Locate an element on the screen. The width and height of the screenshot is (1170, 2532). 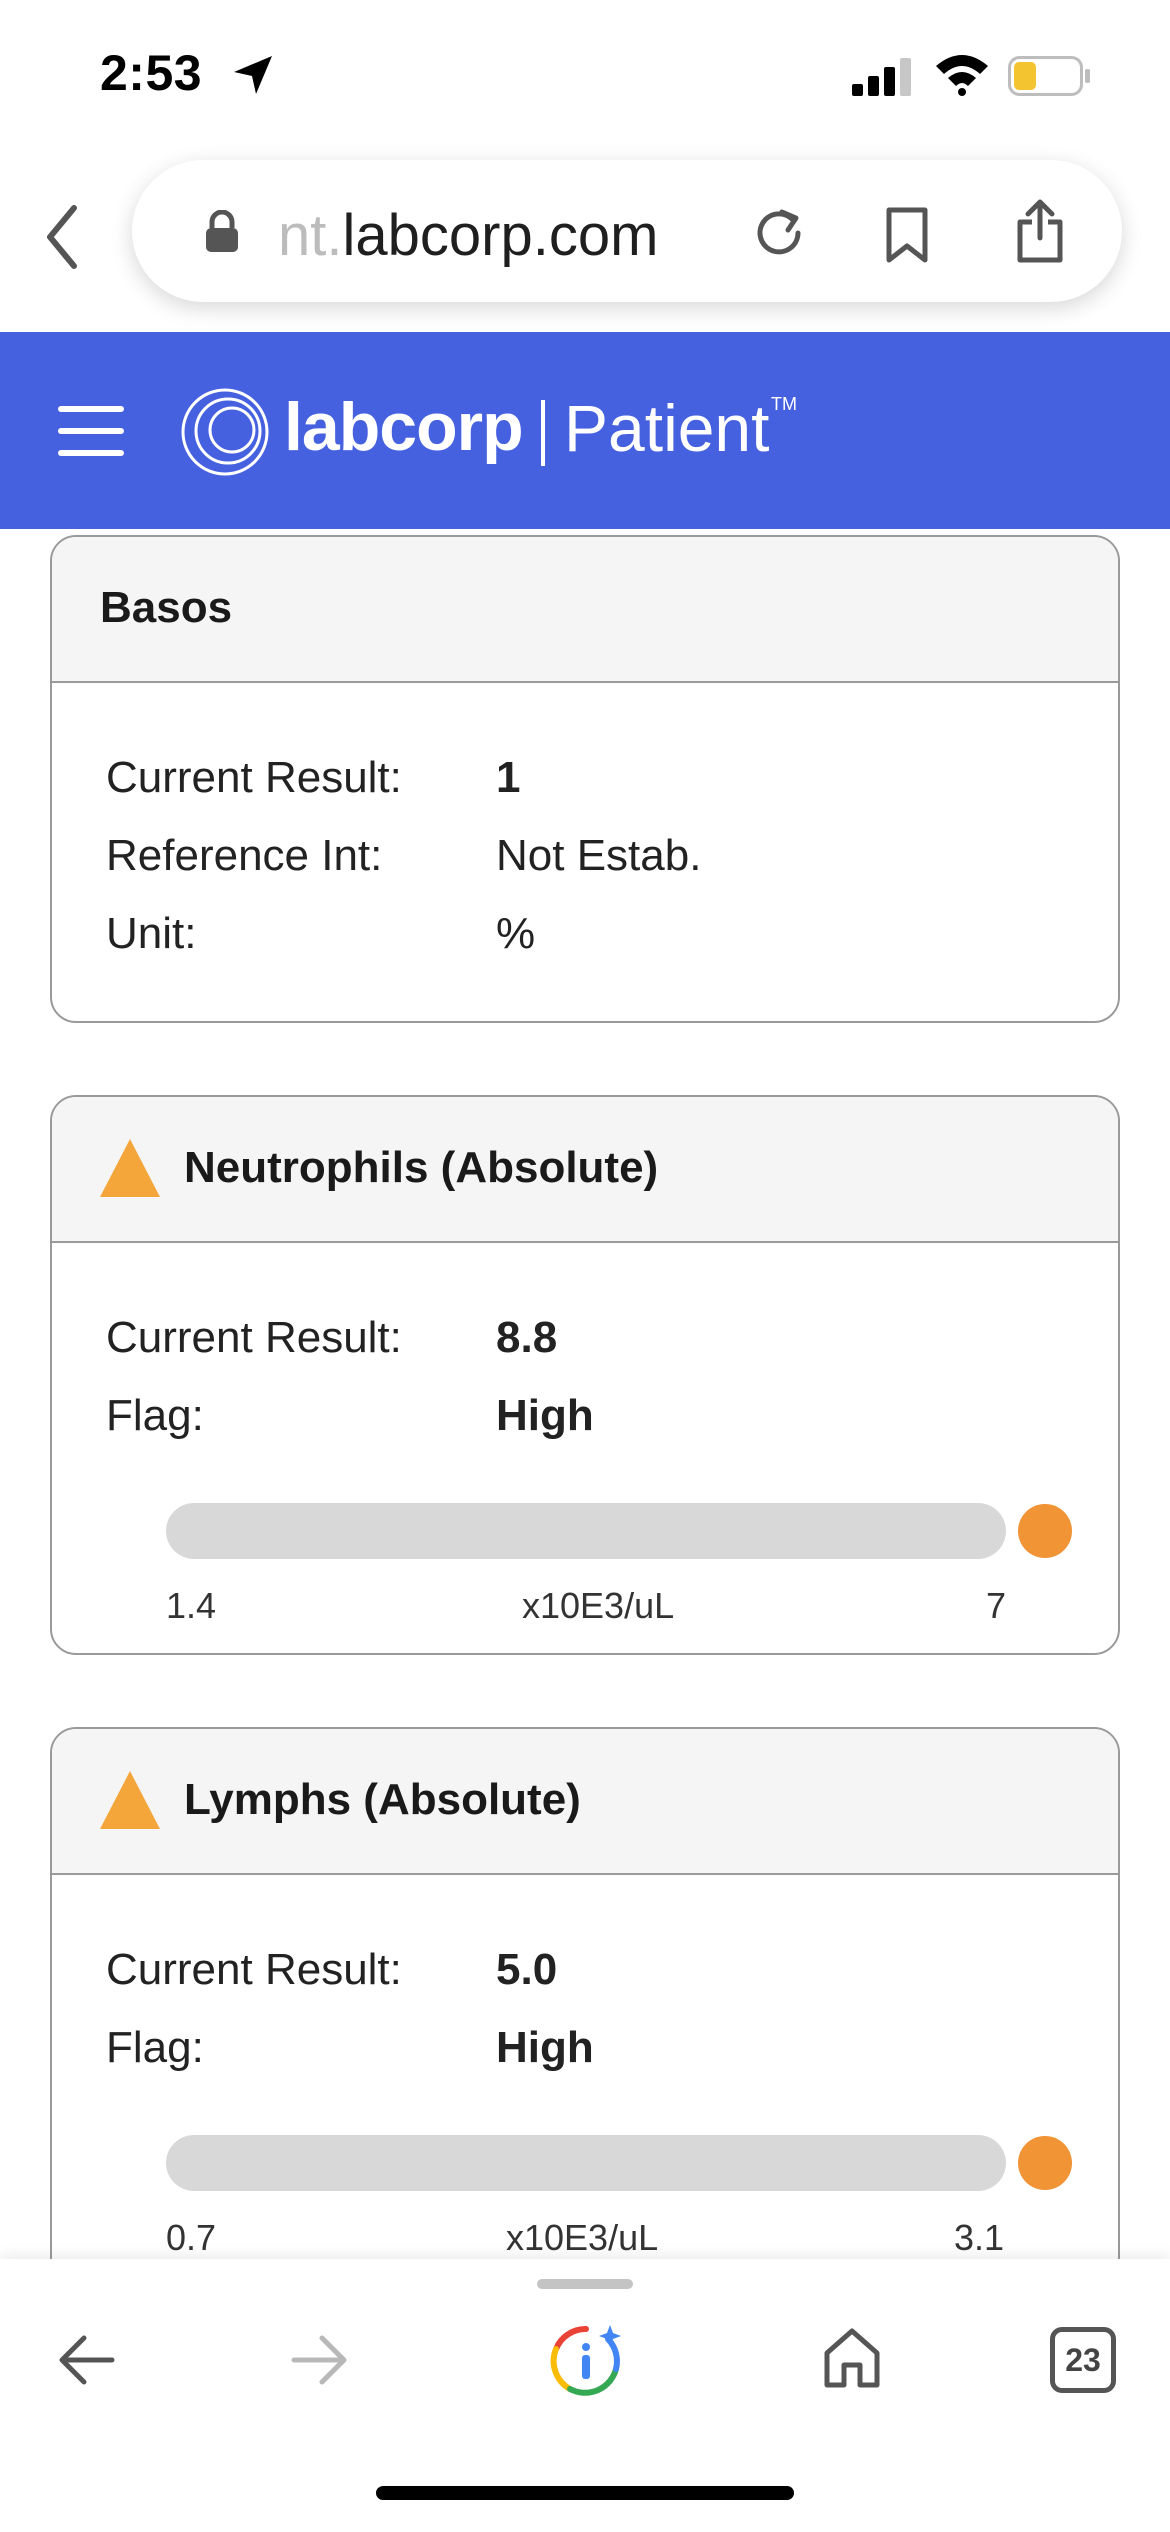
lock-icon is located at coordinates (222, 231).